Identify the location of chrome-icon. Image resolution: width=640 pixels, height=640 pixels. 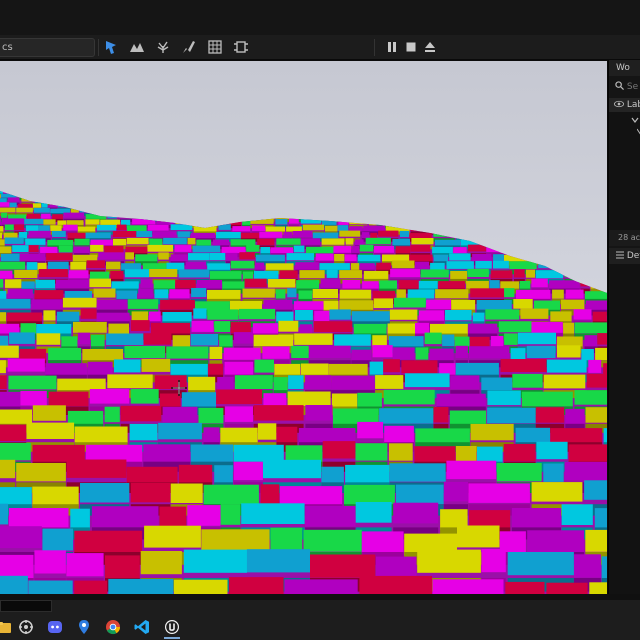
(113, 627).